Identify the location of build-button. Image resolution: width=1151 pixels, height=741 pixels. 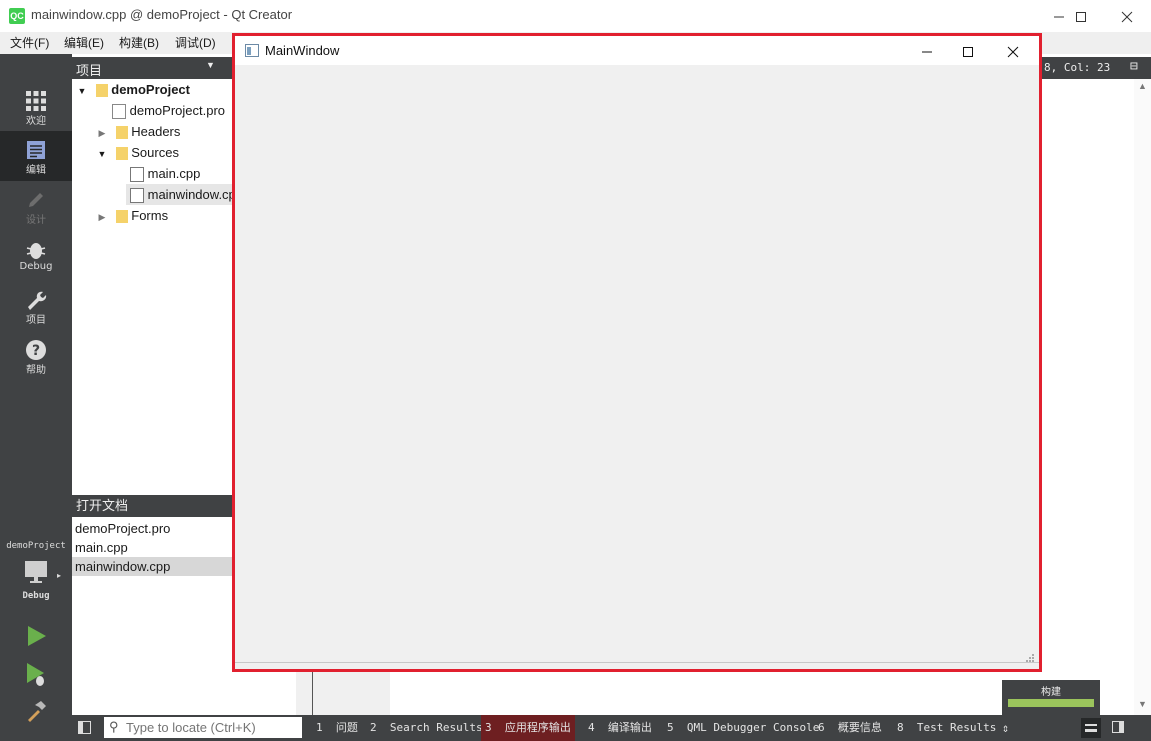
(36, 711).